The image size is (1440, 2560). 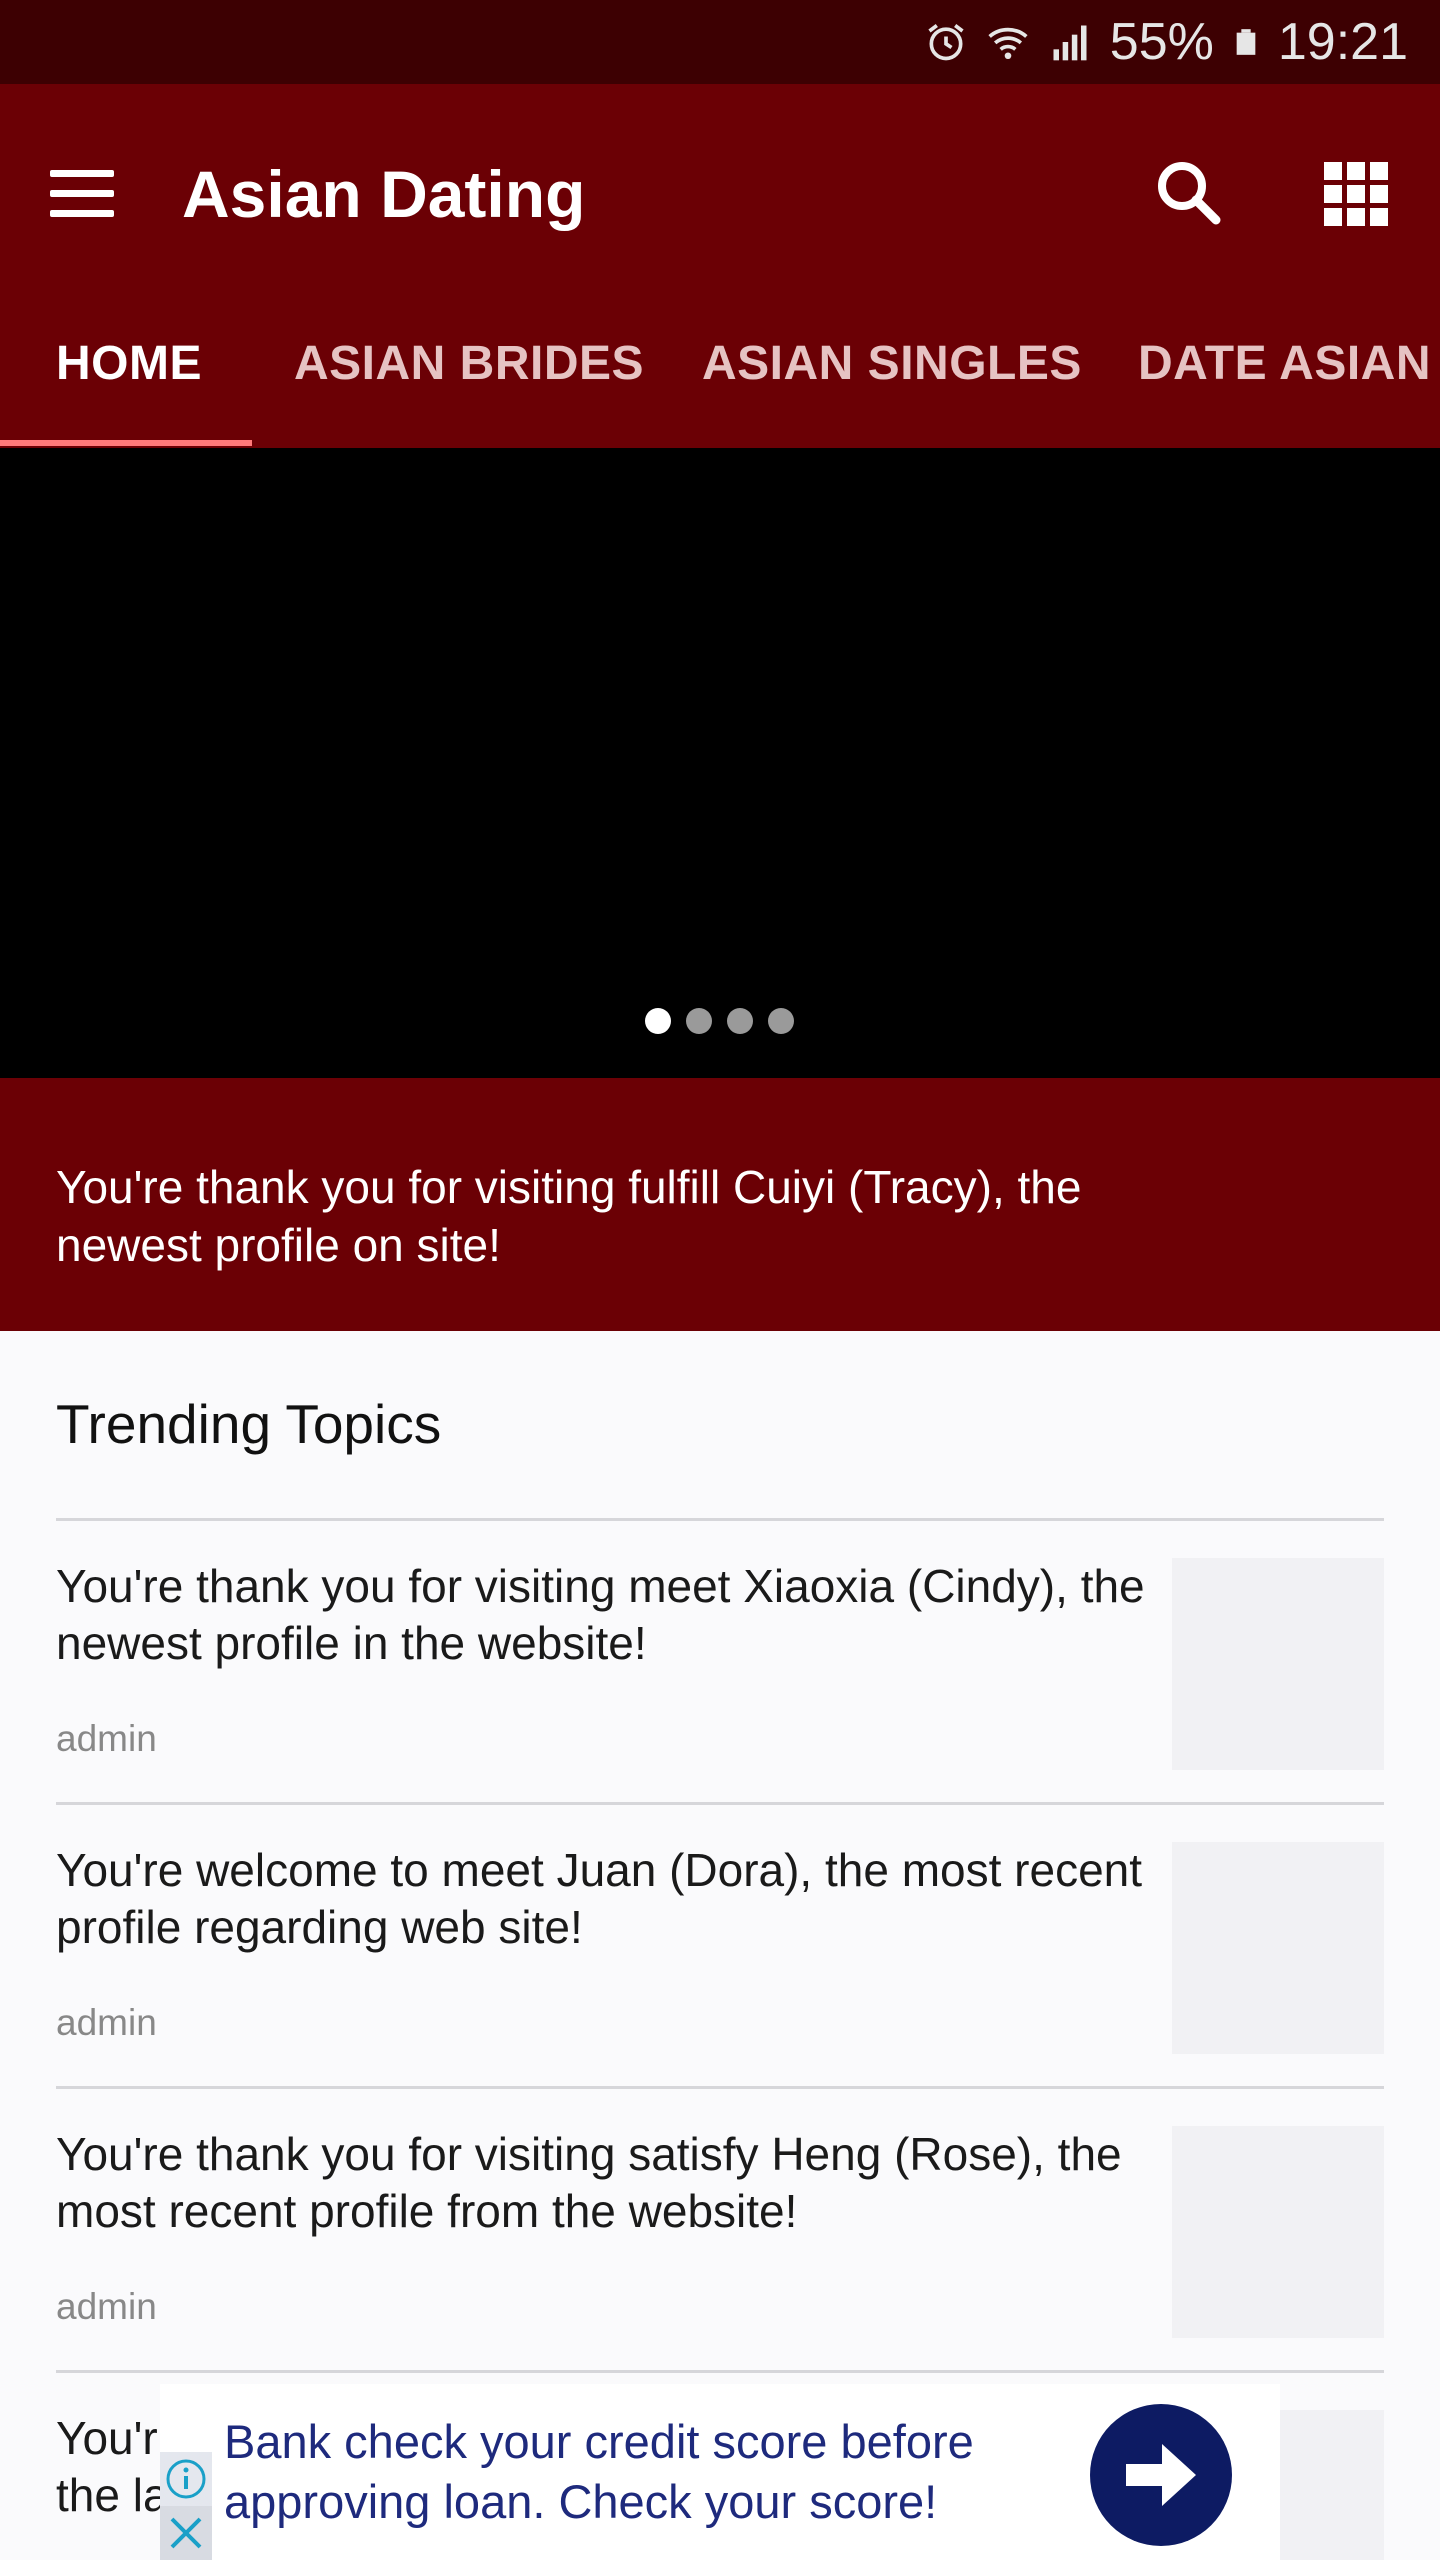 I want to click on tab-date-asian: DATE ASIAN W, so click(x=1289, y=364).